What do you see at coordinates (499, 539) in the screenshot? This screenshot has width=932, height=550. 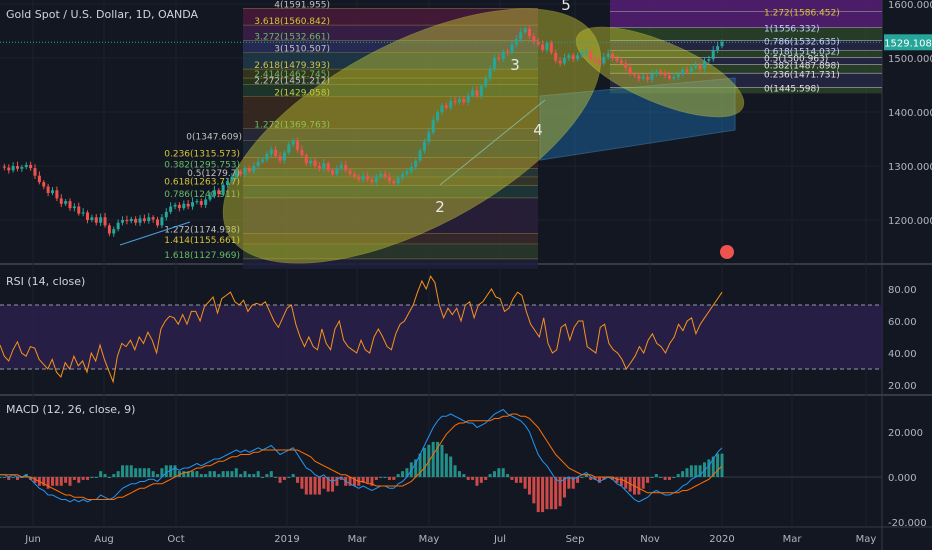 I see `x-tick-label: Jul` at bounding box center [499, 539].